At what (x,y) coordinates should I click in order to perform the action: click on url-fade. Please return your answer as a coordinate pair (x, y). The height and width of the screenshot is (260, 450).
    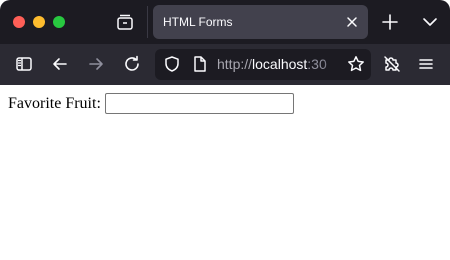
    Looking at the image, I should click on (330, 64).